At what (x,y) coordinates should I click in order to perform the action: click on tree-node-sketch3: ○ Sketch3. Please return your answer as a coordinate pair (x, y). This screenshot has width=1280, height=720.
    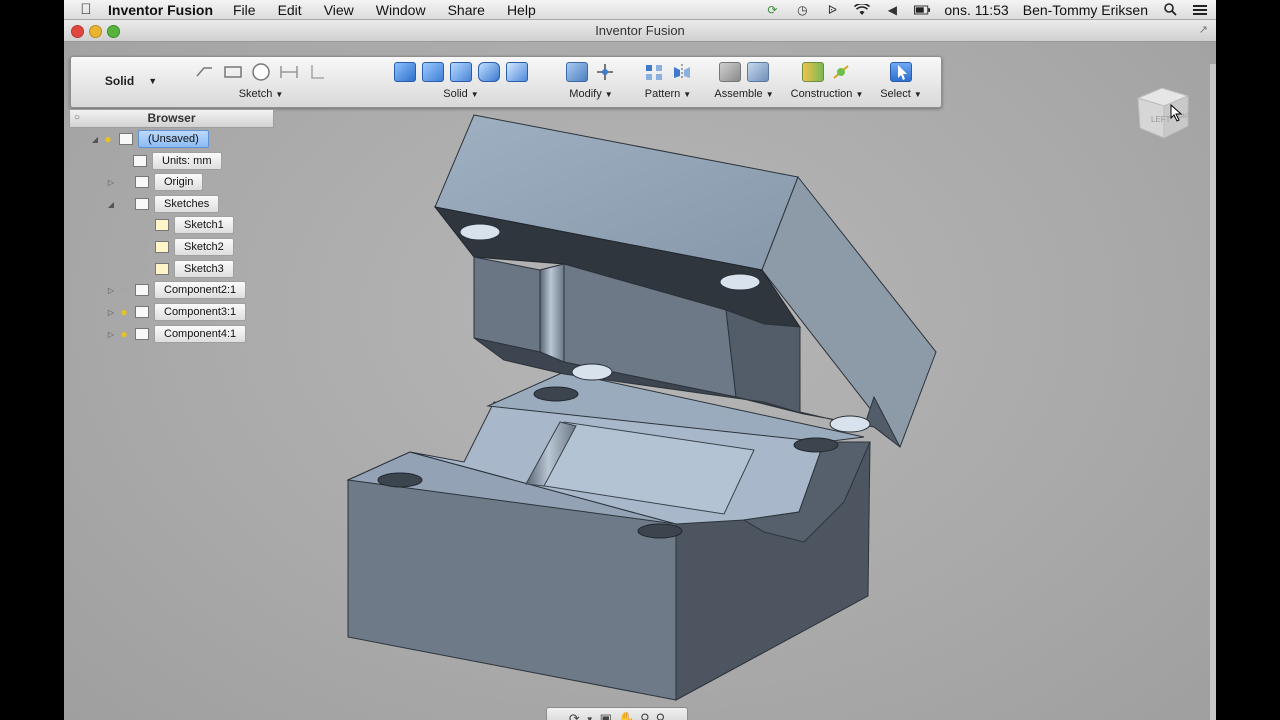
    Looking at the image, I should click on (185, 269).